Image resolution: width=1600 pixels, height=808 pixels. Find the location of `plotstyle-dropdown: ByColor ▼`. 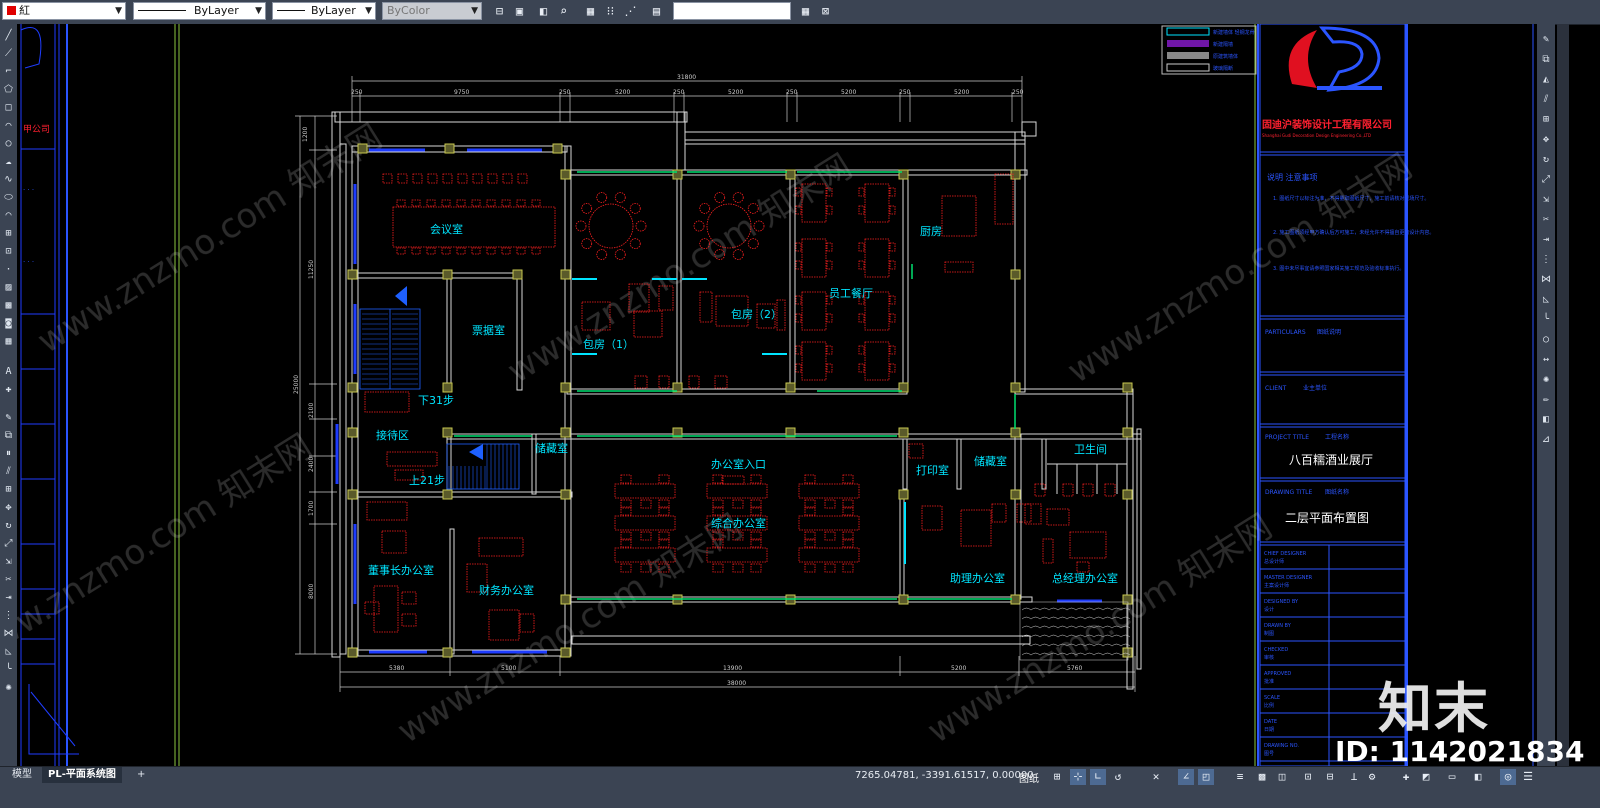

plotstyle-dropdown: ByColor ▼ is located at coordinates (432, 11).